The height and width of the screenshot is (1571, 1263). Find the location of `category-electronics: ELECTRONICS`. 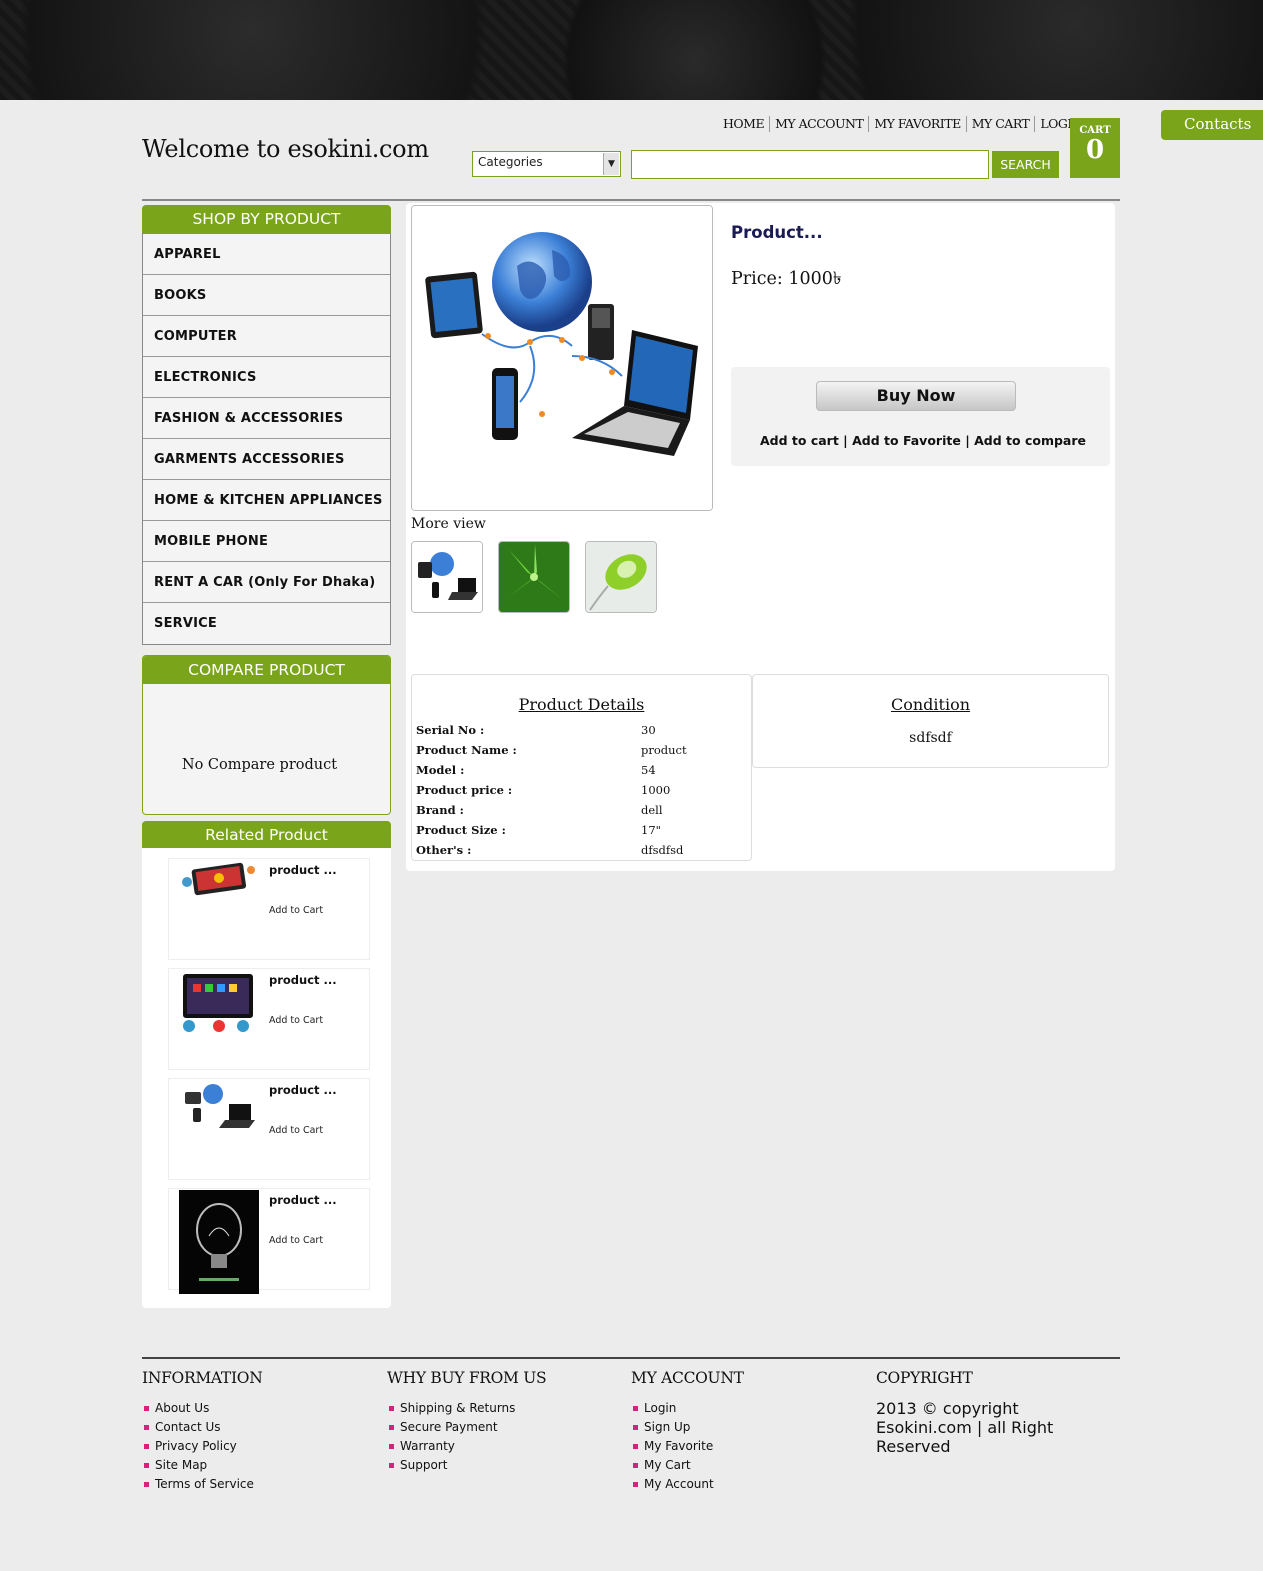

category-electronics: ELECTRONICS is located at coordinates (266, 377).